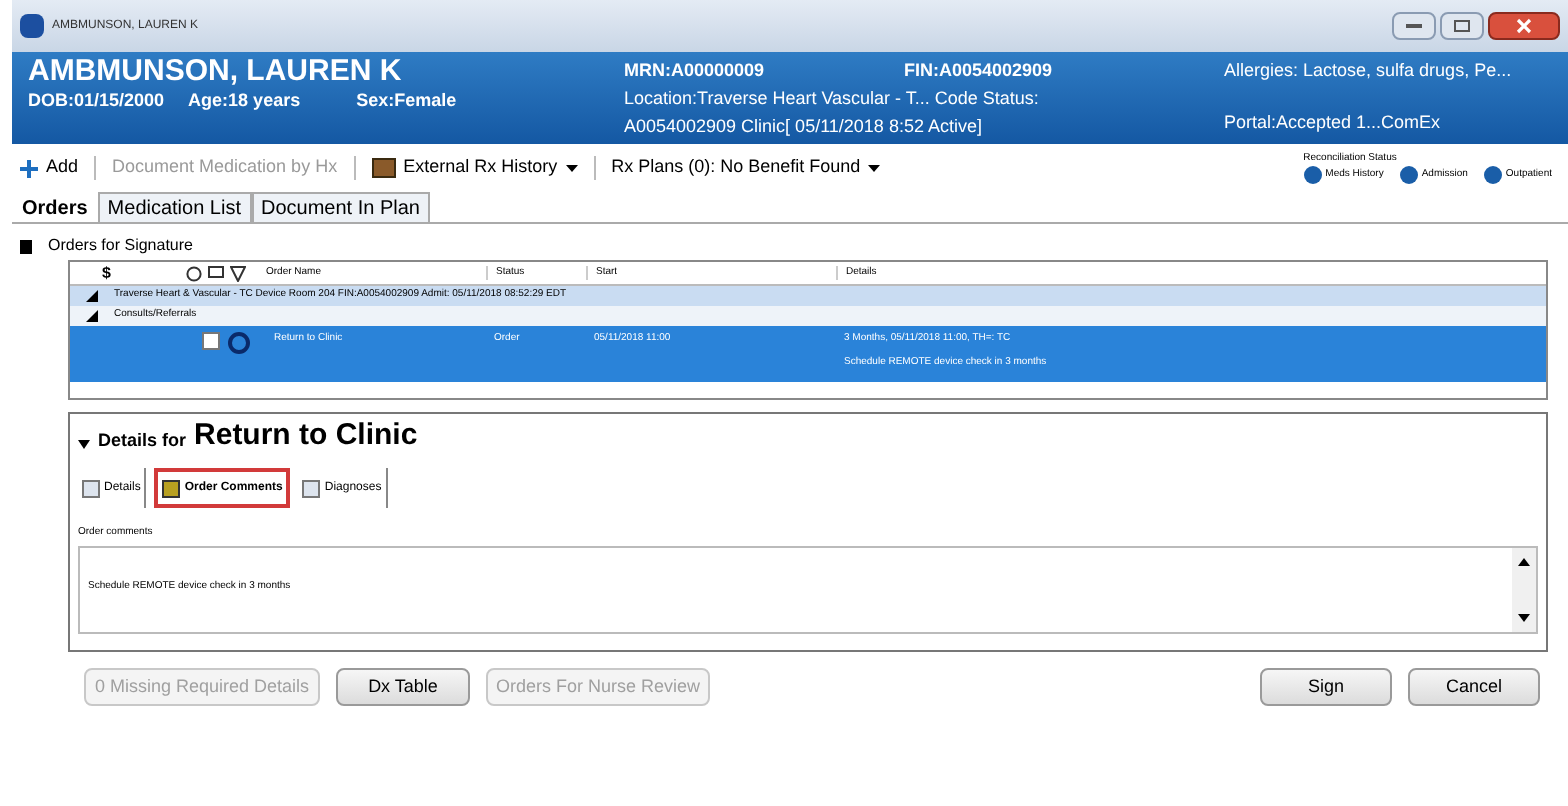  Describe the element at coordinates (174, 207) in the screenshot. I see `tab: Medication List` at that location.